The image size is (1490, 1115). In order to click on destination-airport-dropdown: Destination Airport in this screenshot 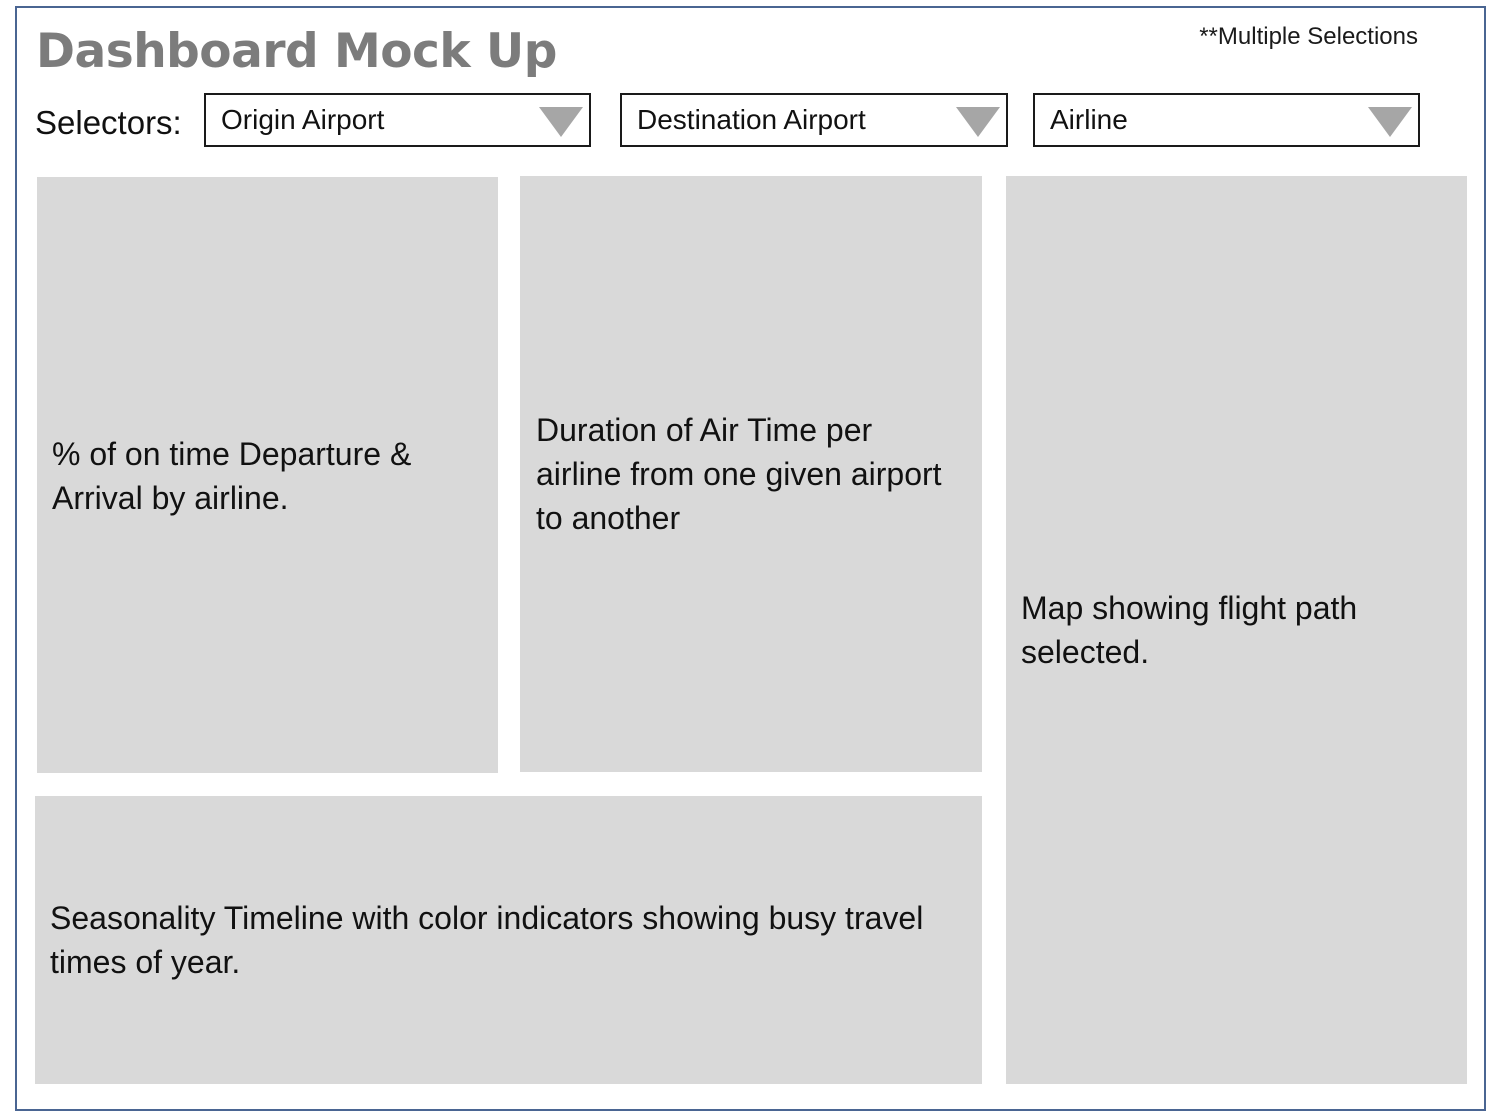, I will do `click(814, 120)`.